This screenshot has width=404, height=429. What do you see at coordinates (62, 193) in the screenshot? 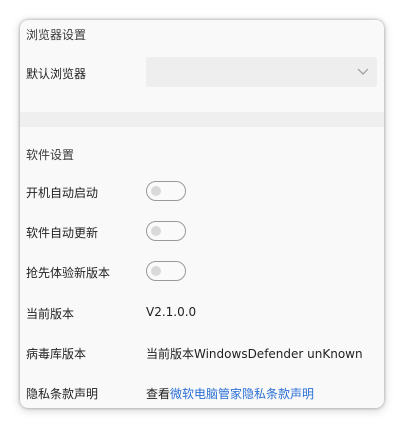
I see `autostart-label: 开机自动启动` at bounding box center [62, 193].